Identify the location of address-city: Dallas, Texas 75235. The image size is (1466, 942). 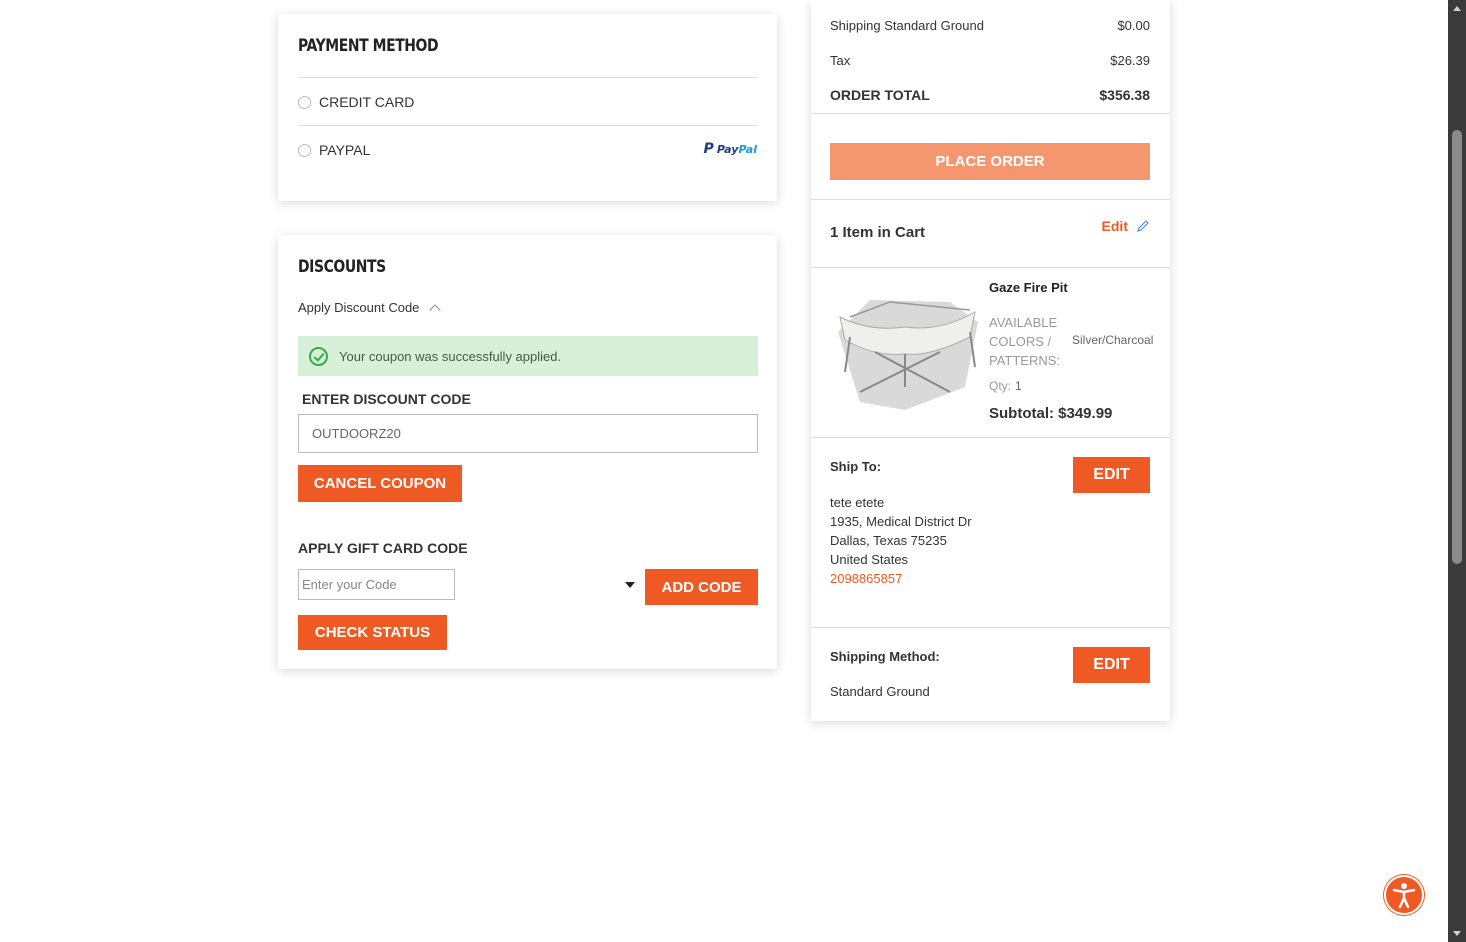
(888, 540).